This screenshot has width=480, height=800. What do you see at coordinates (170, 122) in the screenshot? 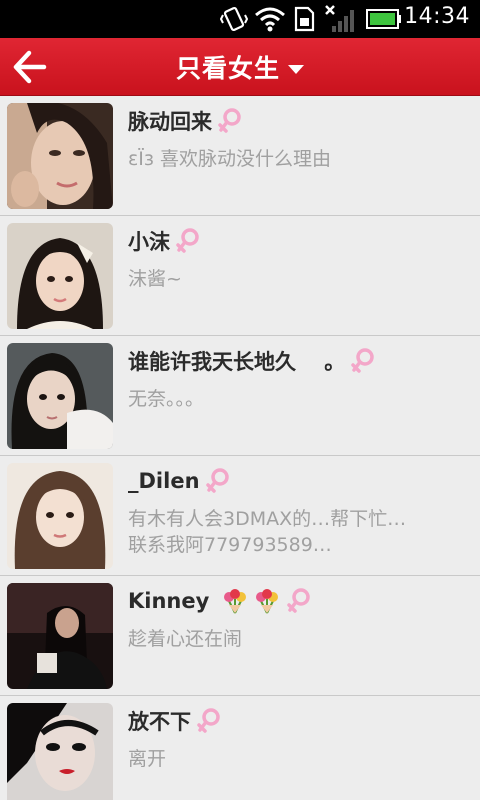
I see `username: 脉动回来` at bounding box center [170, 122].